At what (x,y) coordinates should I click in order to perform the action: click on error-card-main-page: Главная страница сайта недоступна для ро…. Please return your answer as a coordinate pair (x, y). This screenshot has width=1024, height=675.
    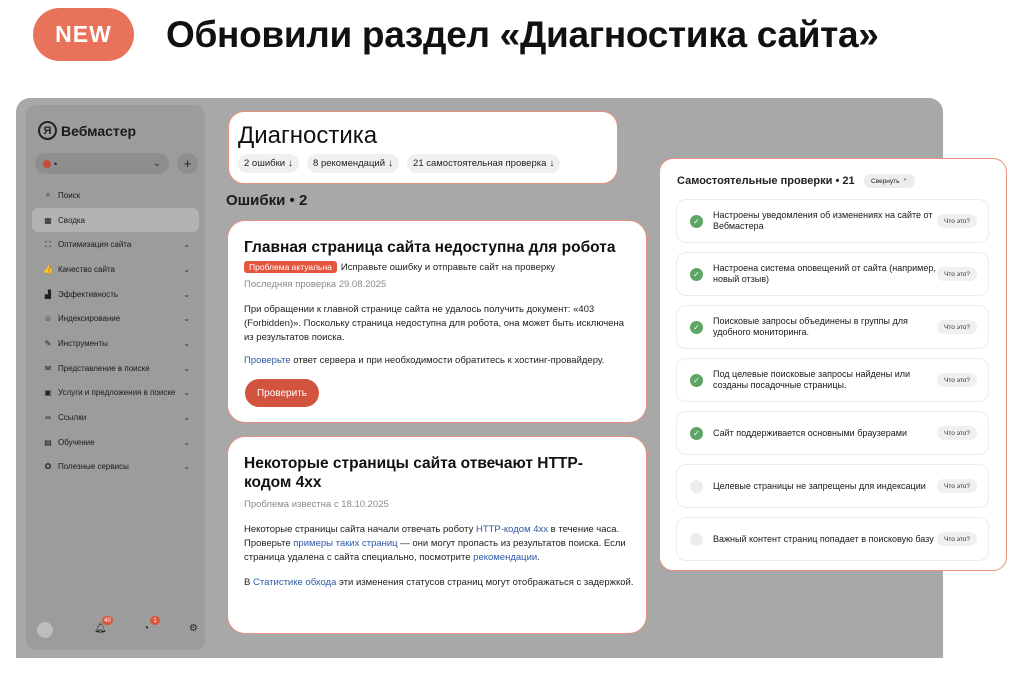
    Looking at the image, I should click on (437, 321).